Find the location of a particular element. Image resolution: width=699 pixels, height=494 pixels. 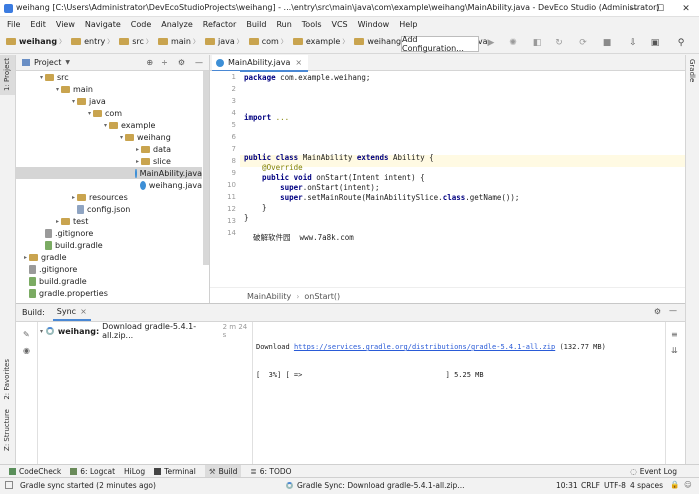

breadcrumb-item: entry 〉 is located at coordinates (93, 41).